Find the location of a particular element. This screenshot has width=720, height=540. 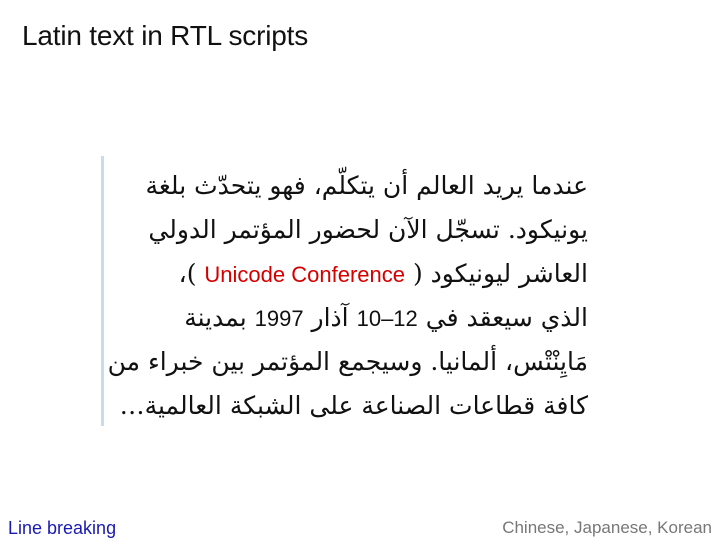

date-range: 10–12 is located at coordinates (387, 318).